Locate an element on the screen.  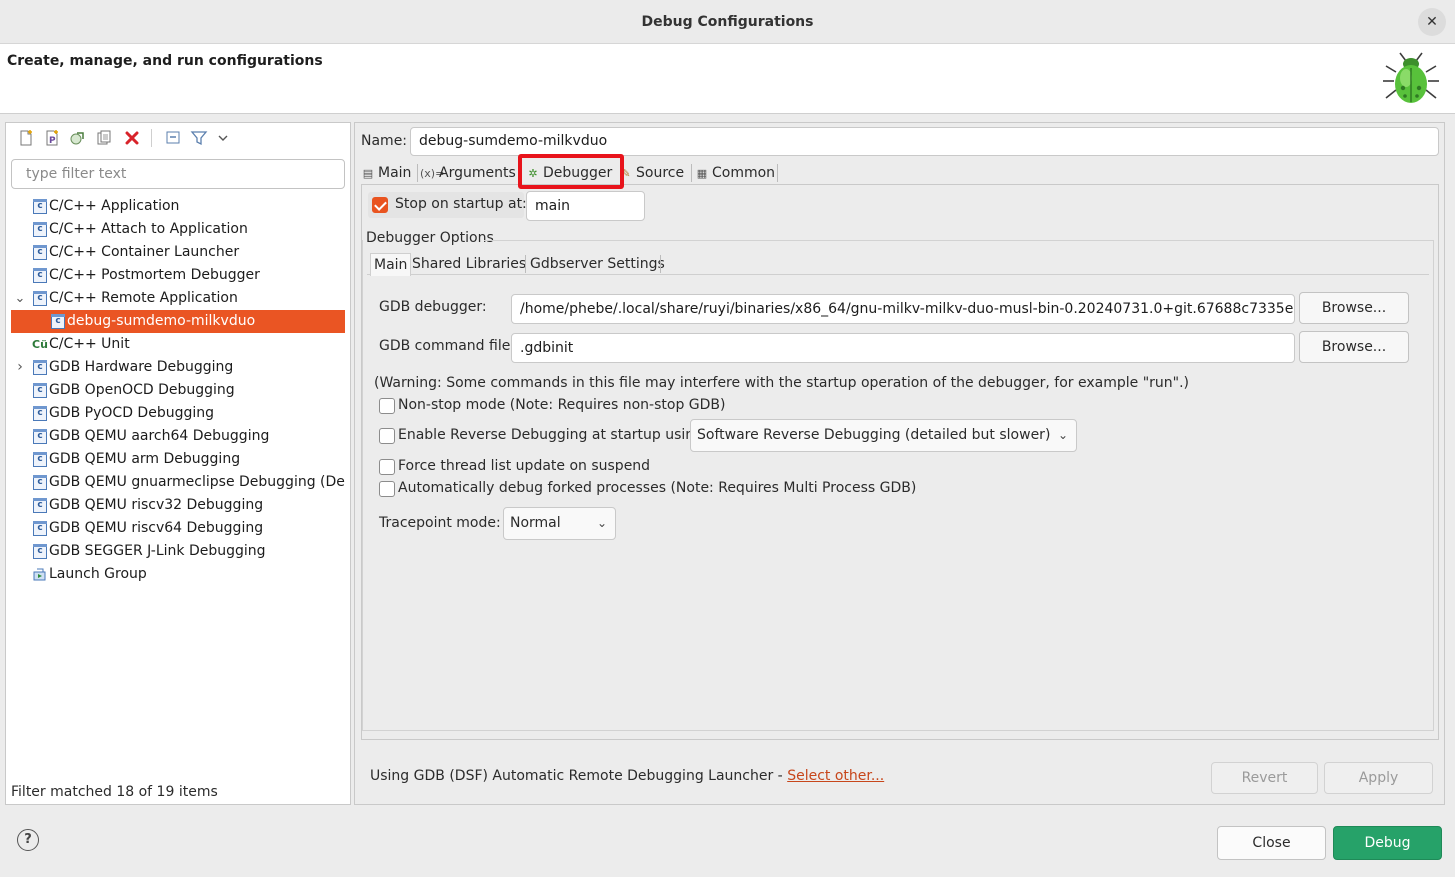
tracepoint-mode-selected-value: Normal is located at coordinates (535, 523).